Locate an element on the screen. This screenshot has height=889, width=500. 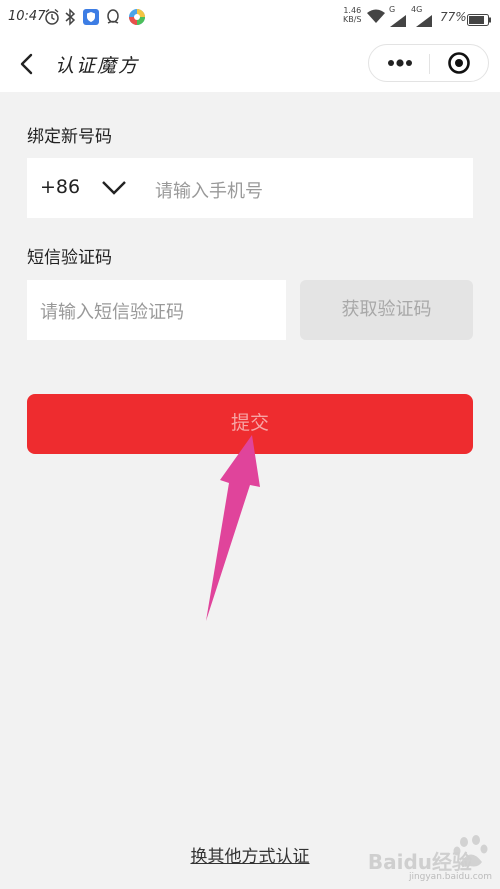
speed-unit: KB/S is located at coordinates (352, 19).